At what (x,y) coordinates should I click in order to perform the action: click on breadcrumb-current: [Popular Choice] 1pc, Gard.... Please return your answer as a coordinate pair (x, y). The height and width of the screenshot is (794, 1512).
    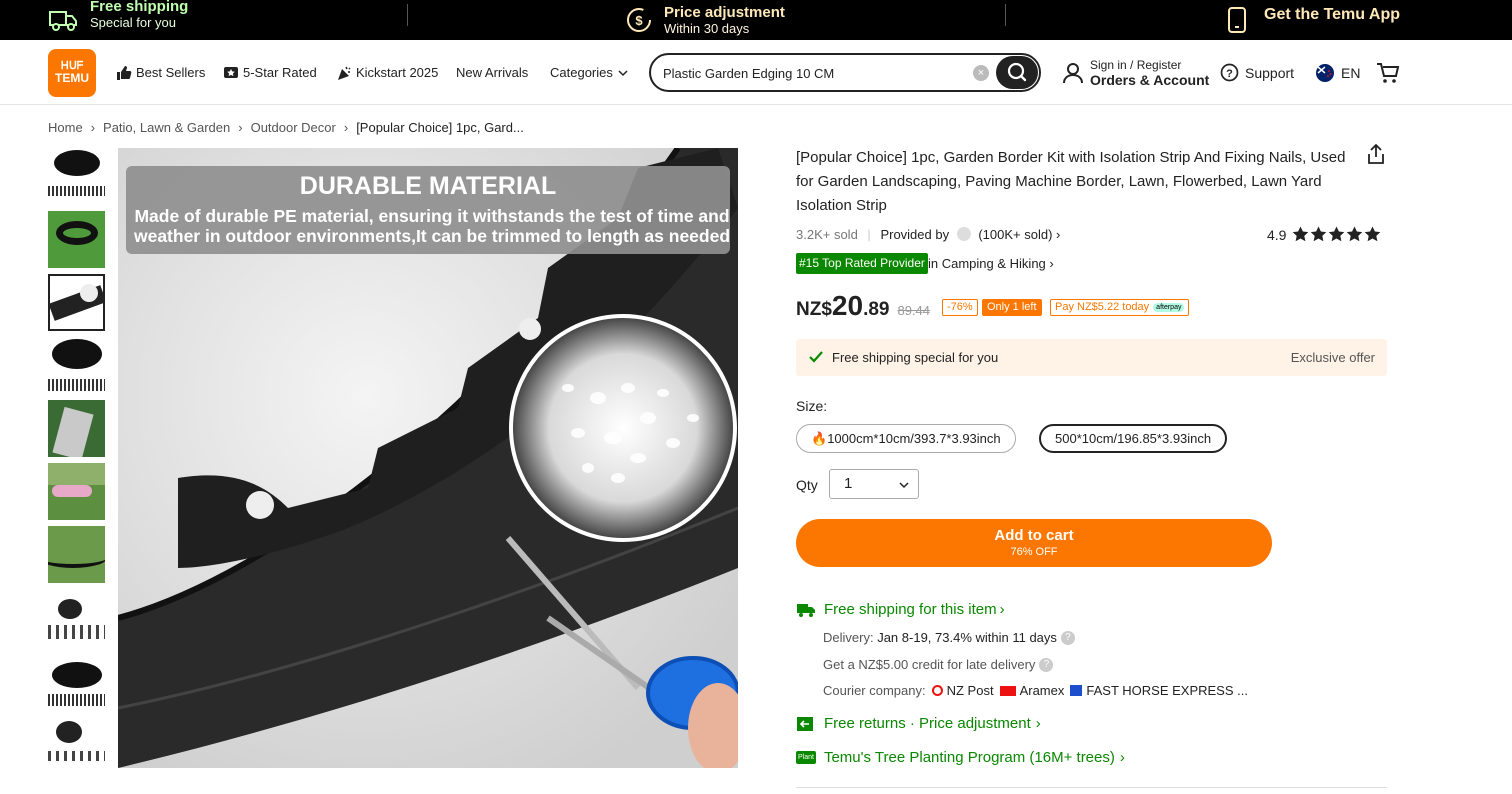
    Looking at the image, I should click on (440, 127).